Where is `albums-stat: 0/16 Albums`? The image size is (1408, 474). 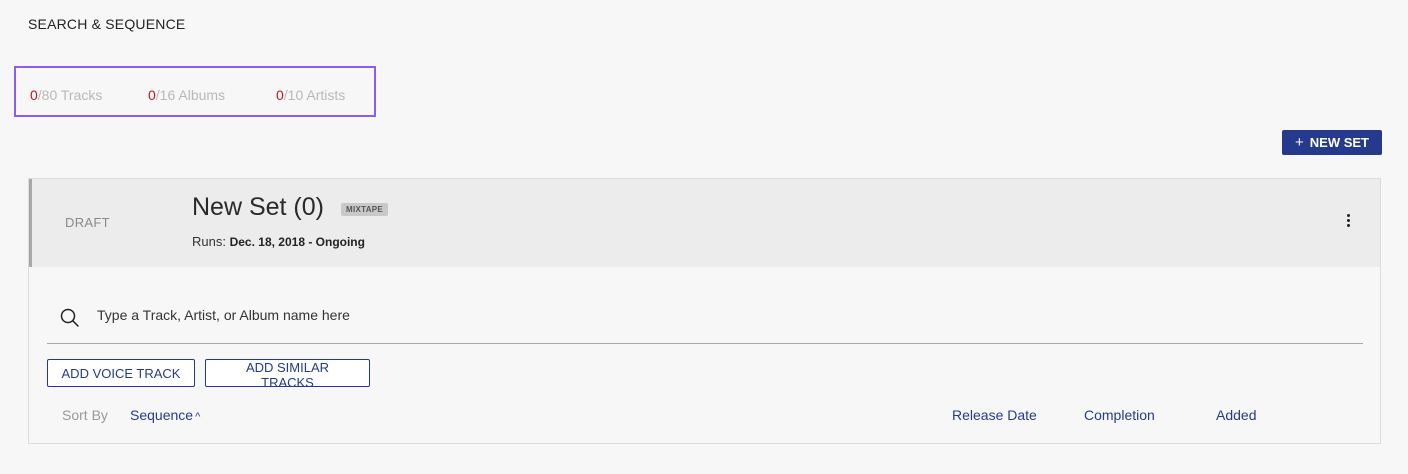 albums-stat: 0/16 Albums is located at coordinates (186, 95).